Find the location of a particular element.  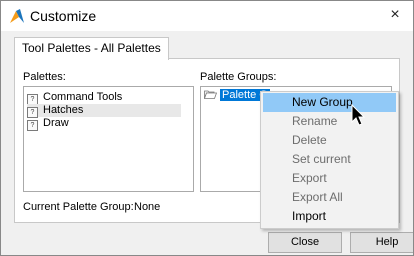

palette-label: Hatches is located at coordinates (63, 110).